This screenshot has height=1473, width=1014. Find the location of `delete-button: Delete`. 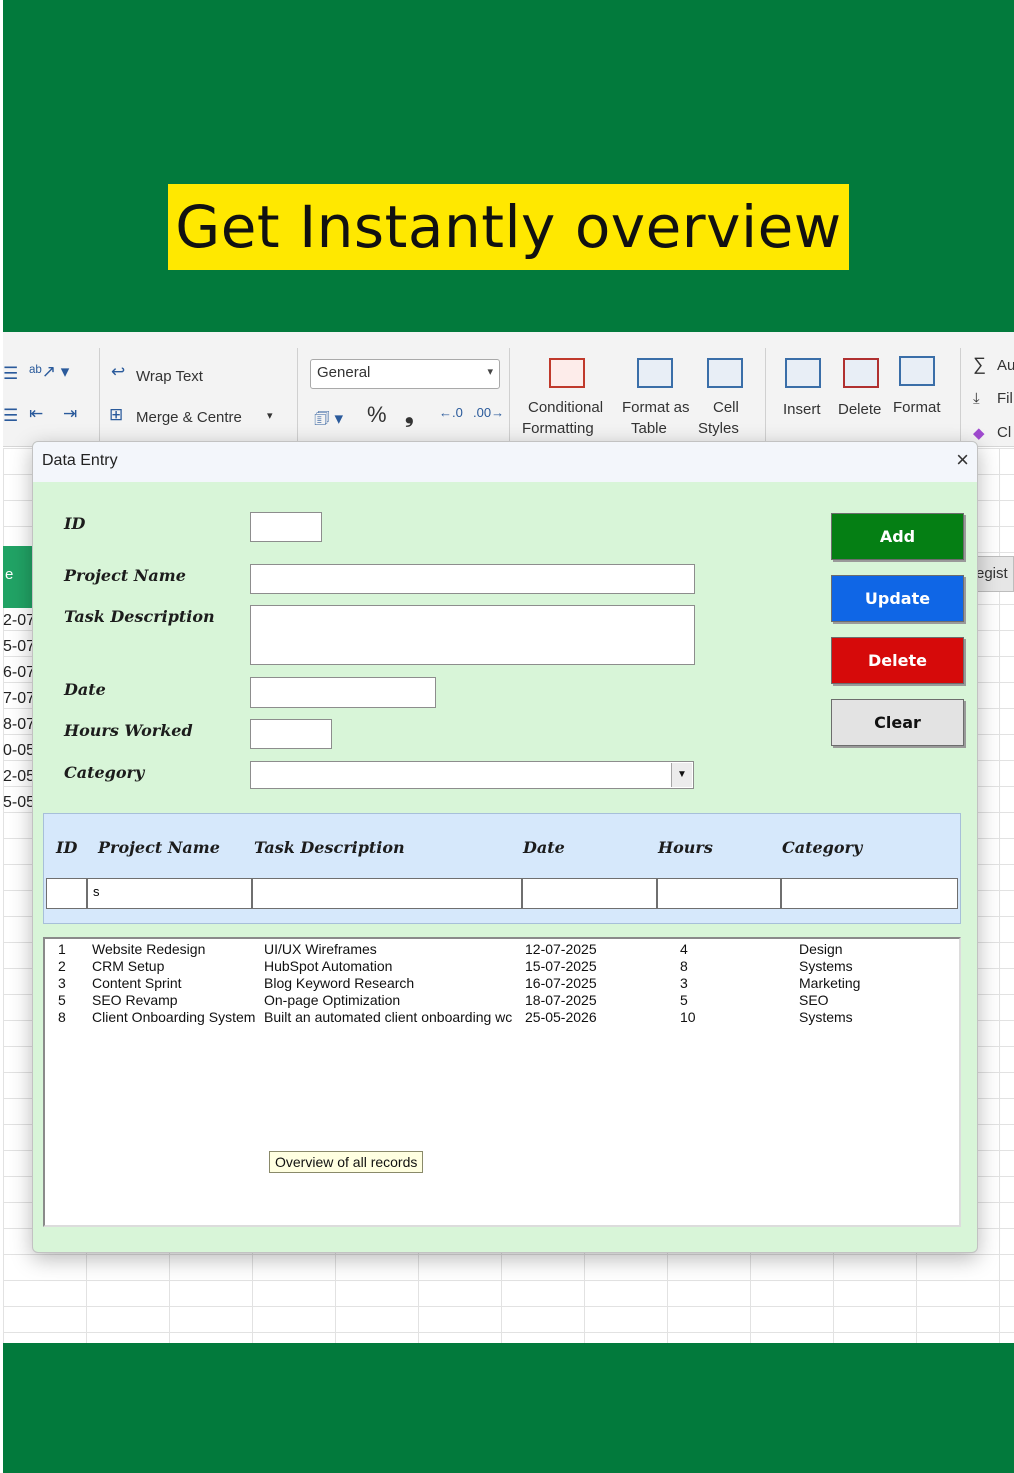

delete-button: Delete is located at coordinates (897, 660).